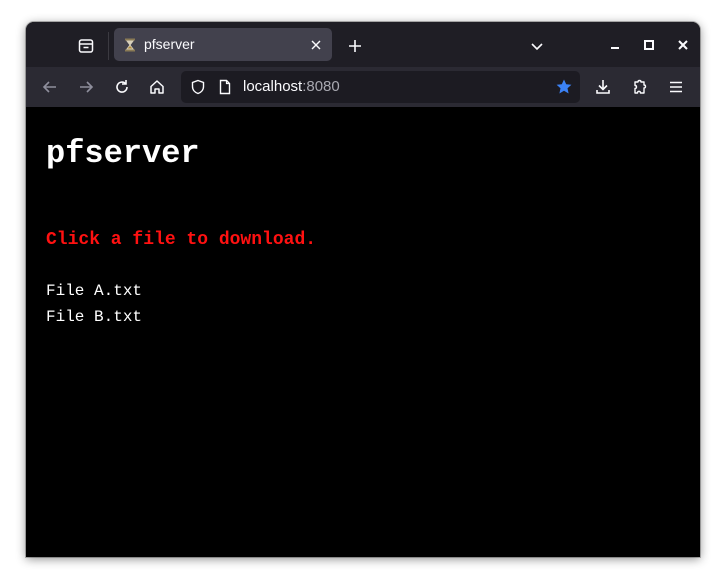 This screenshot has width=726, height=586. Describe the element at coordinates (130, 44) in the screenshot. I see `hourglass-favicon` at that location.